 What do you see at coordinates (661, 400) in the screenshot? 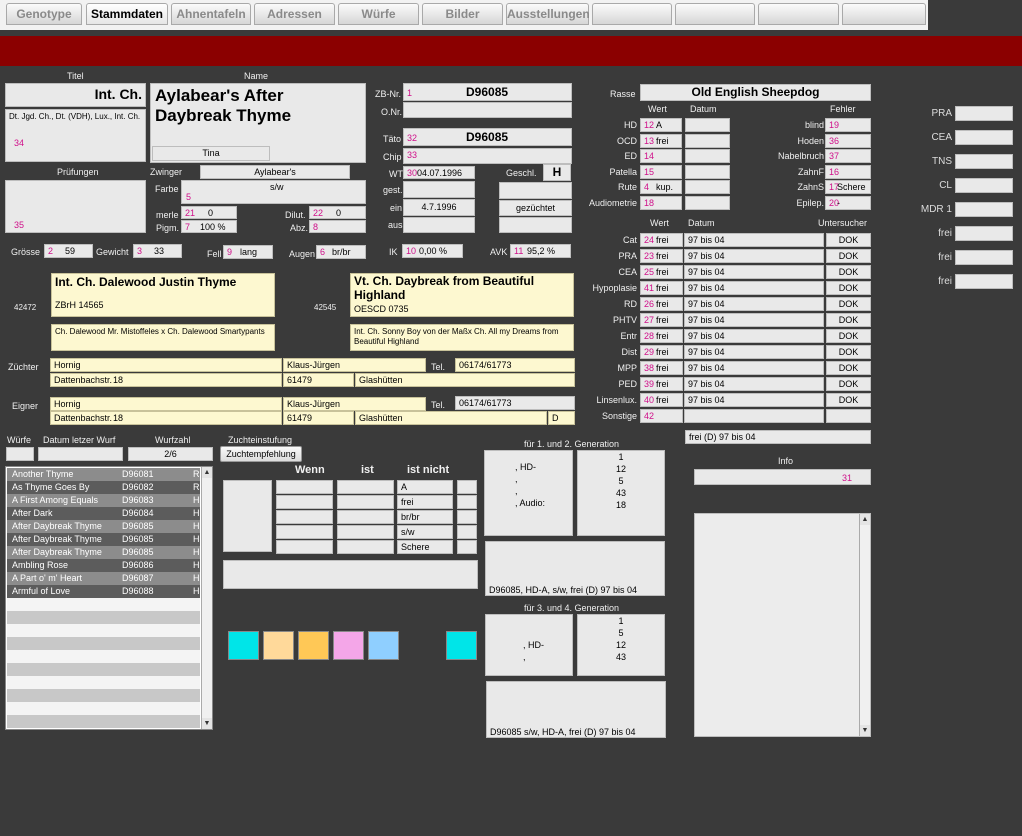
I see `eye-value-field: 40 frei` at bounding box center [661, 400].